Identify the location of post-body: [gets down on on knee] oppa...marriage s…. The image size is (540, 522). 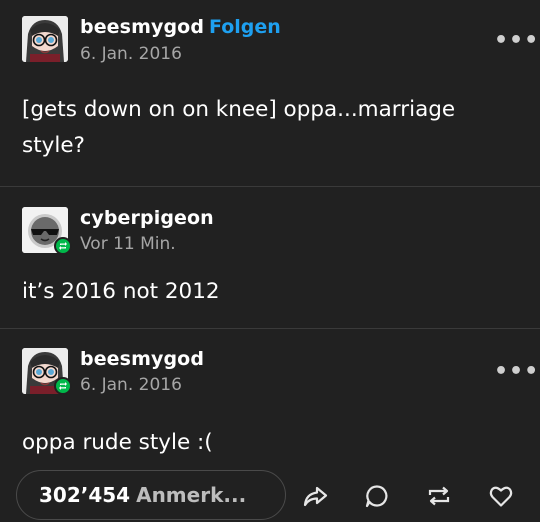
(239, 127).